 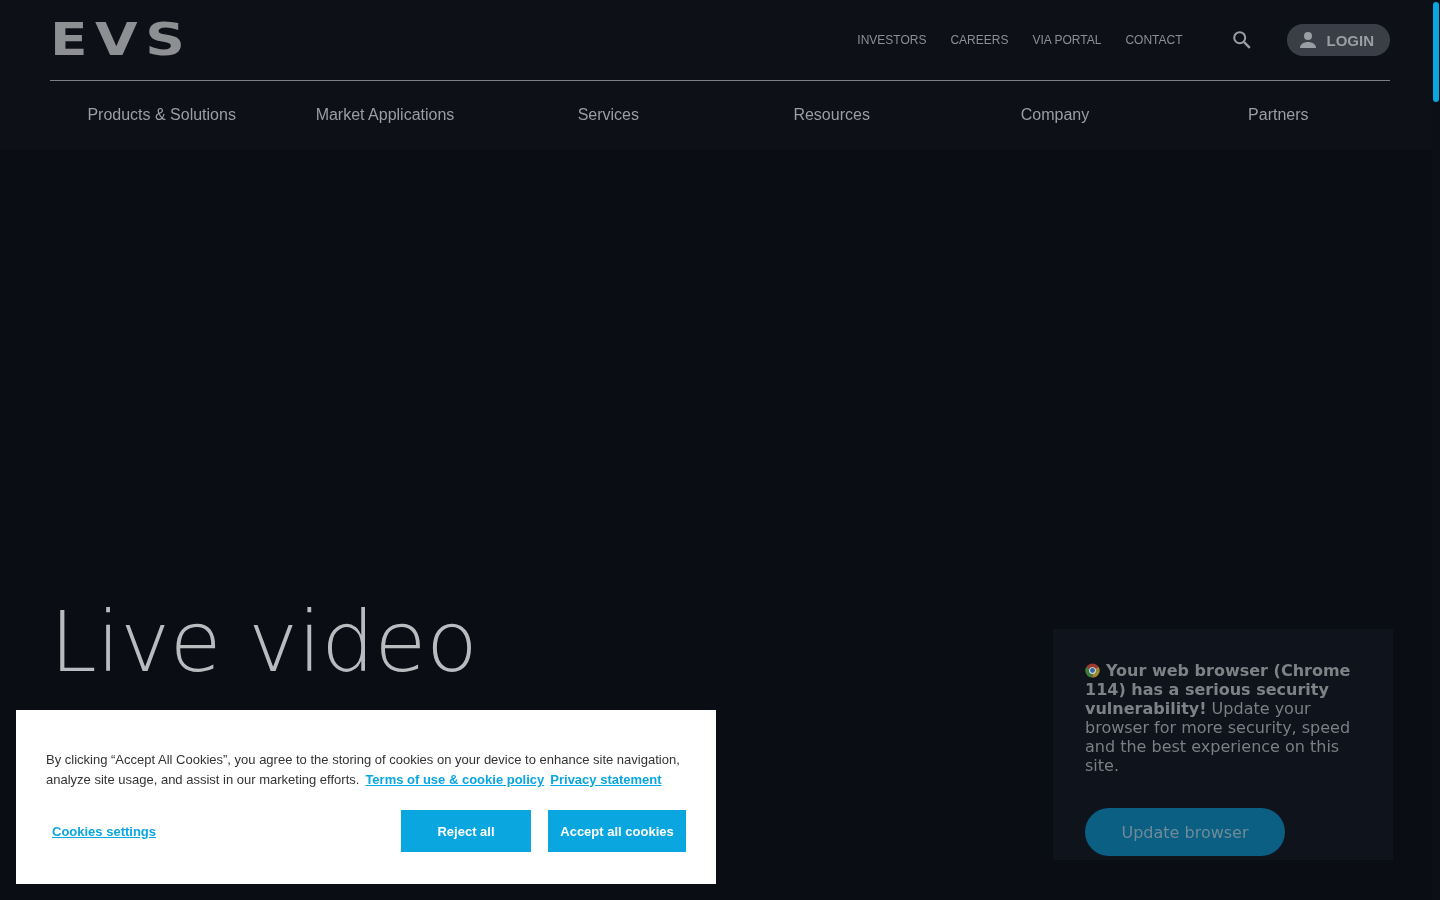 I want to click on browser-icon, so click(x=1092, y=670).